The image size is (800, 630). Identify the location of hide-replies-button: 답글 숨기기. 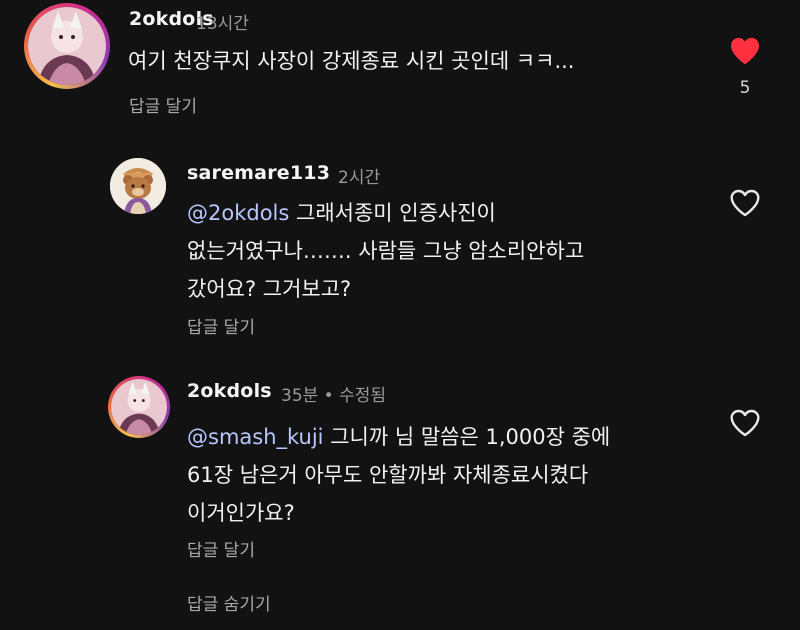
(229, 602).